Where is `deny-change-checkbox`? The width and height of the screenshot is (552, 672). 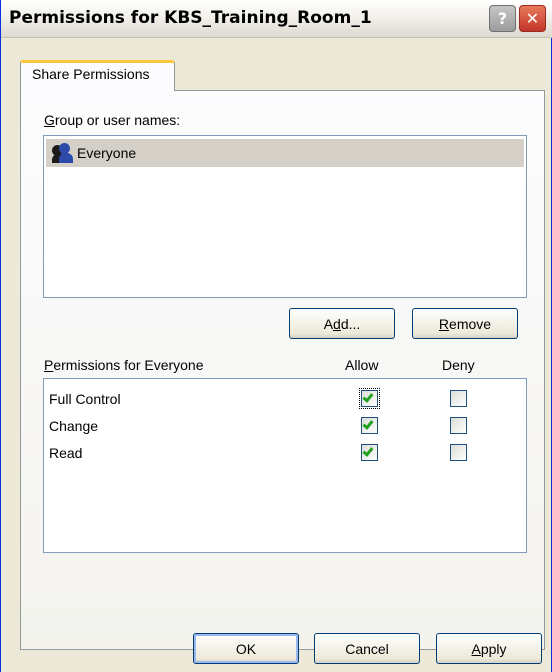
deny-change-checkbox is located at coordinates (458, 425).